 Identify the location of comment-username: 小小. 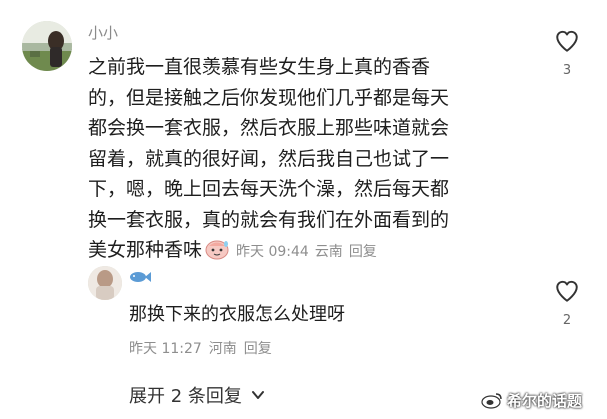
(103, 32).